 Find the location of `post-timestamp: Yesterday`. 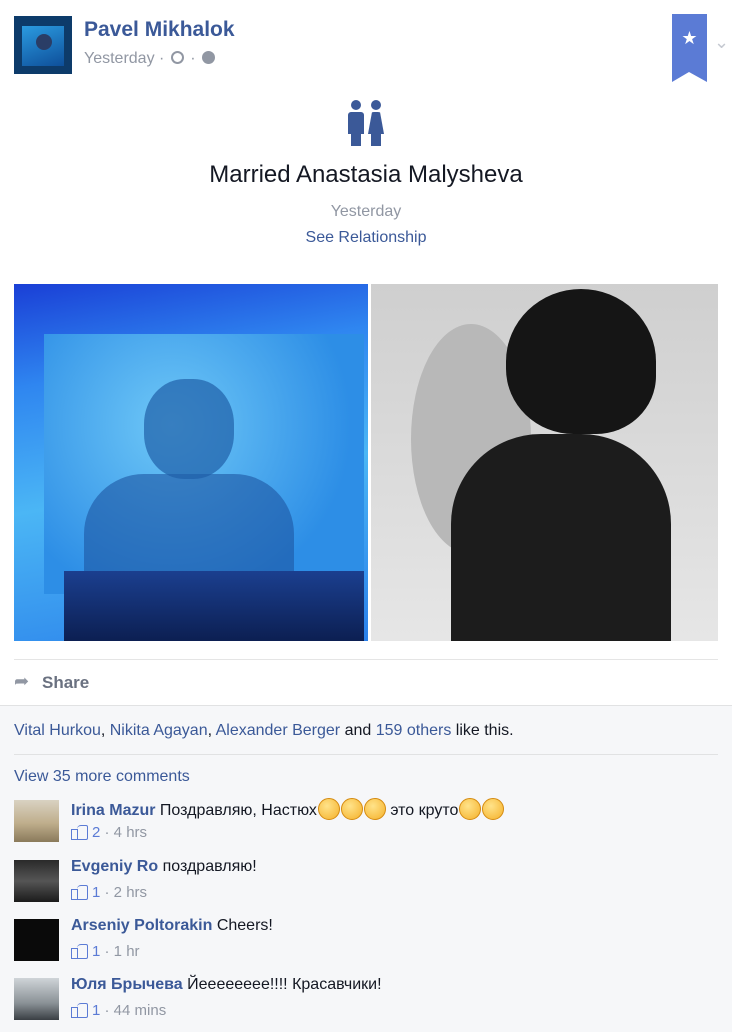

post-timestamp: Yesterday is located at coordinates (119, 58).